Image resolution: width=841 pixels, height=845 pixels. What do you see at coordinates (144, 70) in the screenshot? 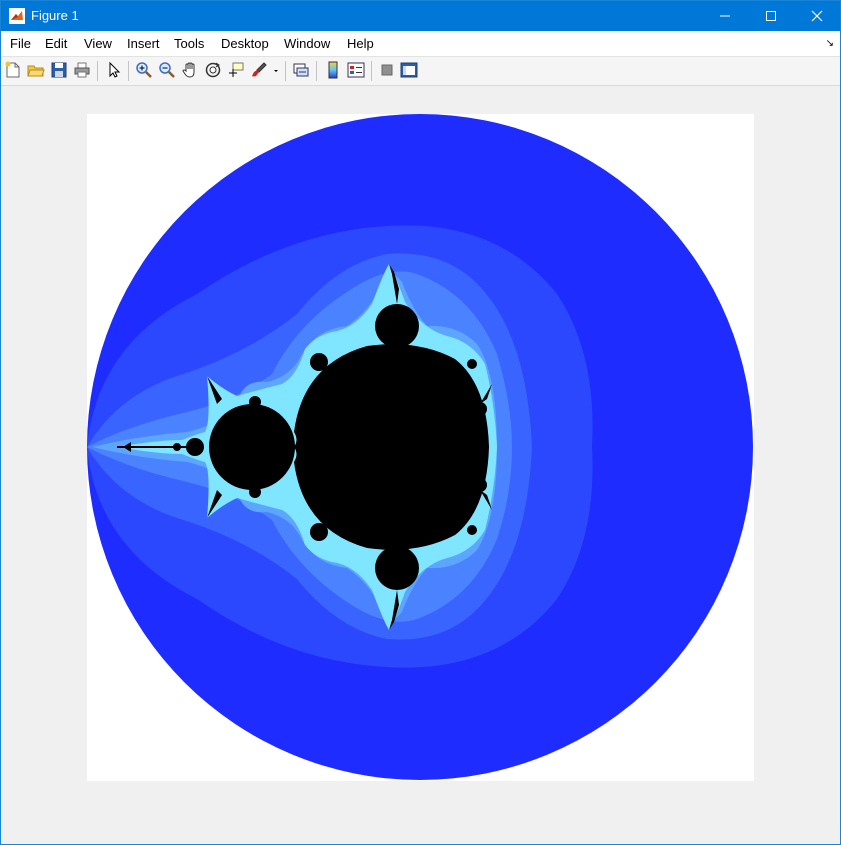
I see `zoom-in-icon` at bounding box center [144, 70].